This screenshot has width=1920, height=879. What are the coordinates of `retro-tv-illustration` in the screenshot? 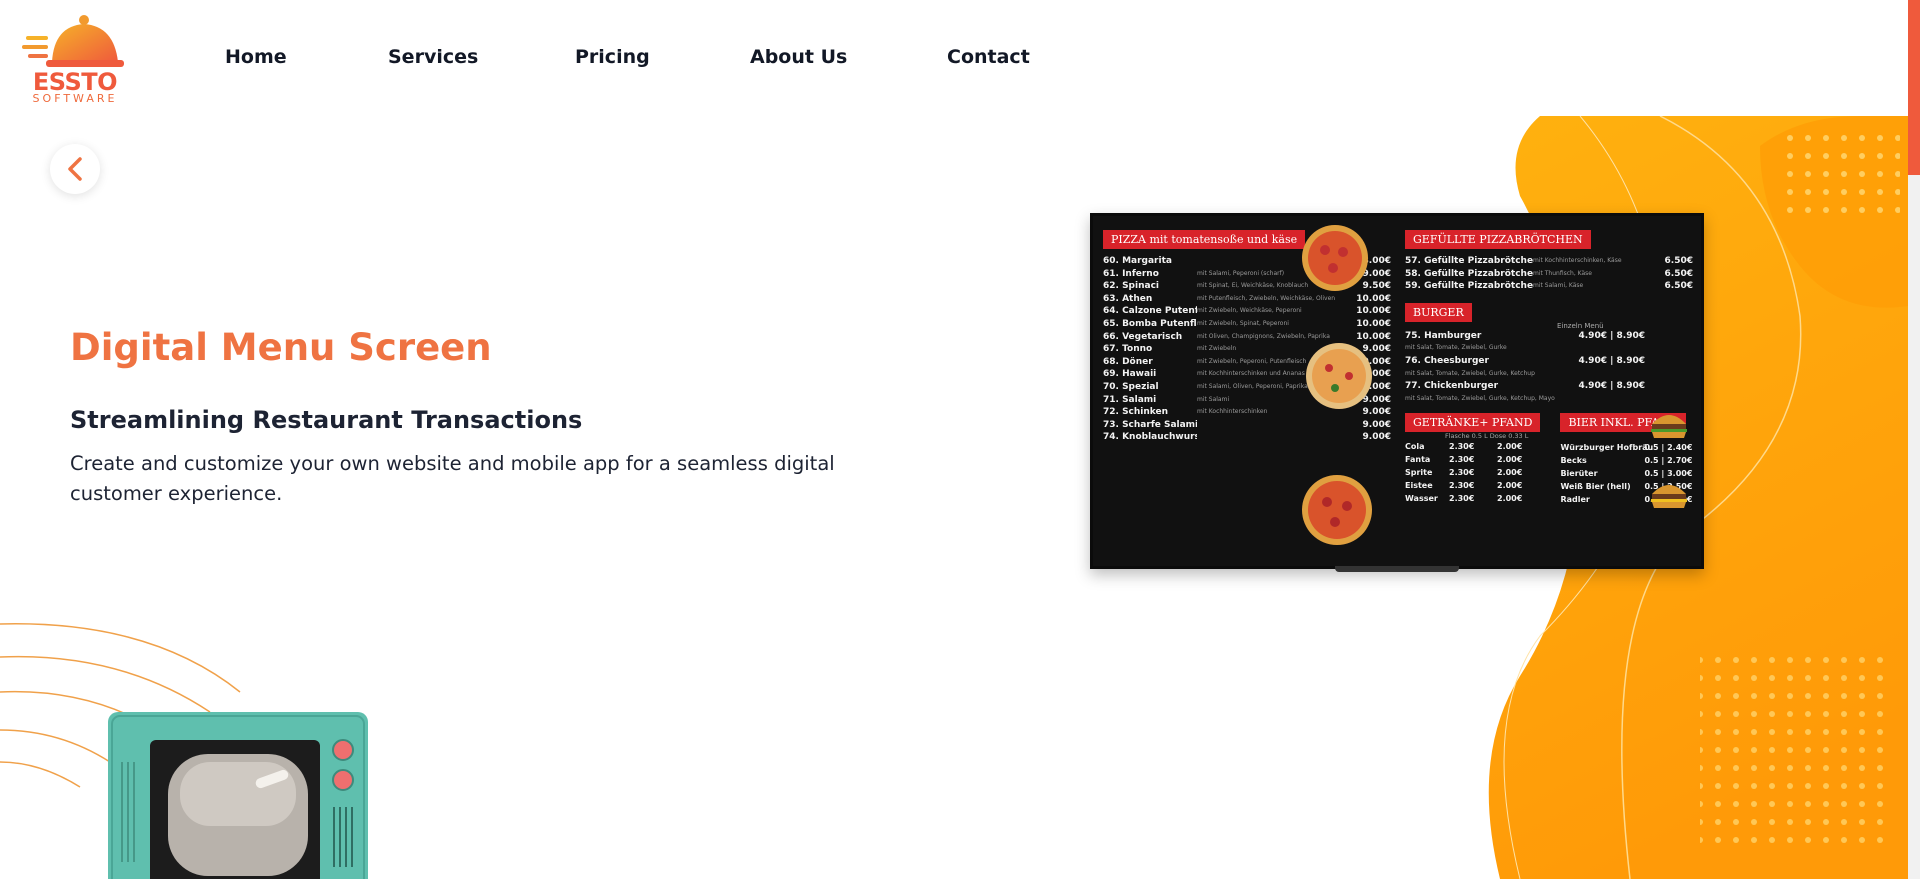 It's located at (184, 751).